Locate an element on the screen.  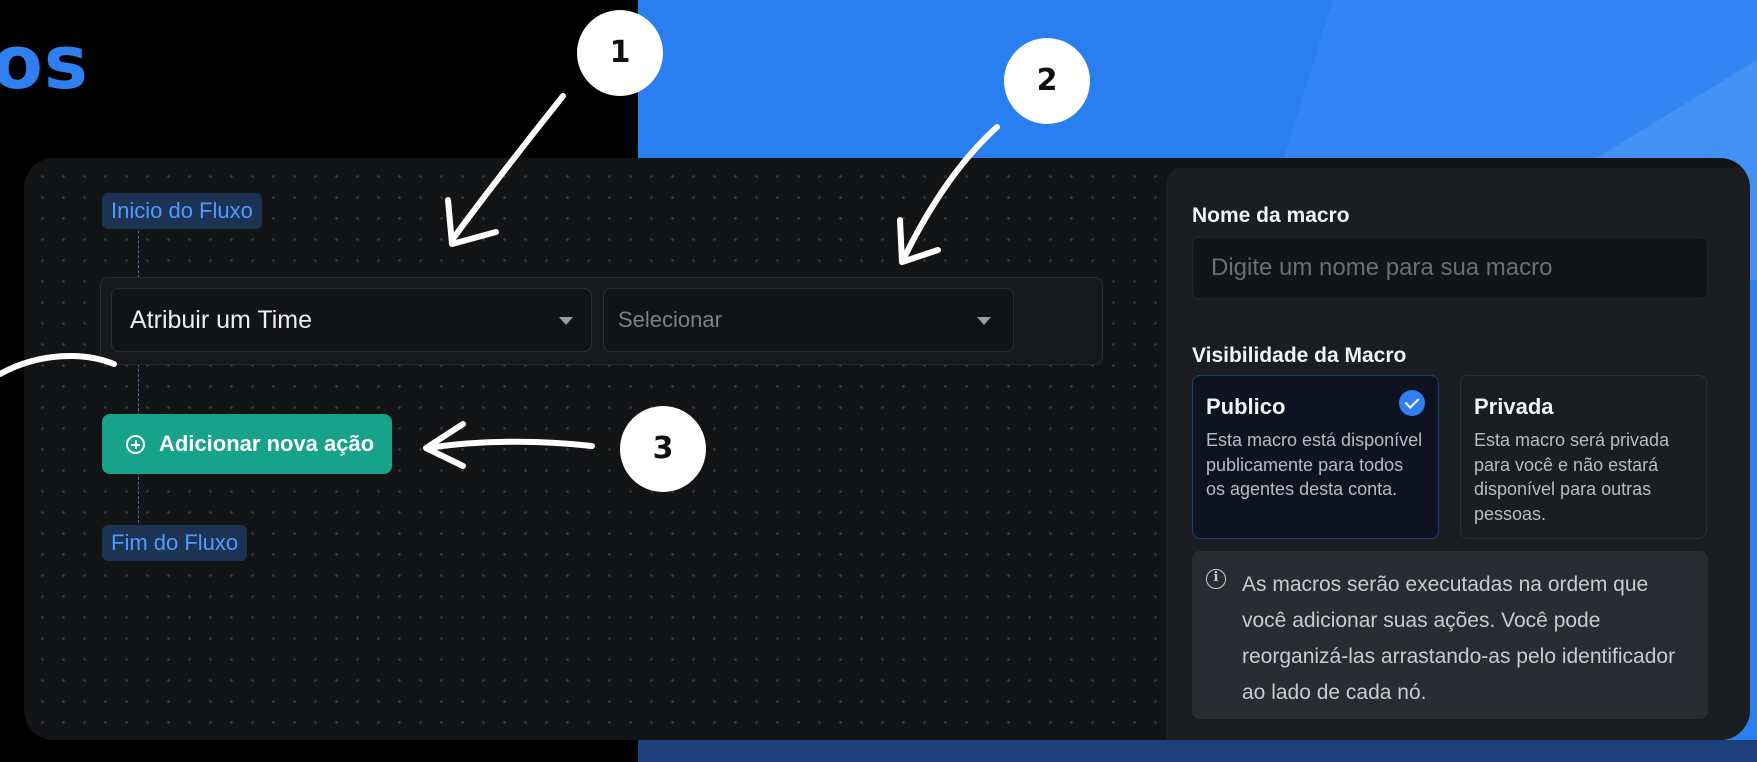
step-badge-2: 2 is located at coordinates (1047, 81).